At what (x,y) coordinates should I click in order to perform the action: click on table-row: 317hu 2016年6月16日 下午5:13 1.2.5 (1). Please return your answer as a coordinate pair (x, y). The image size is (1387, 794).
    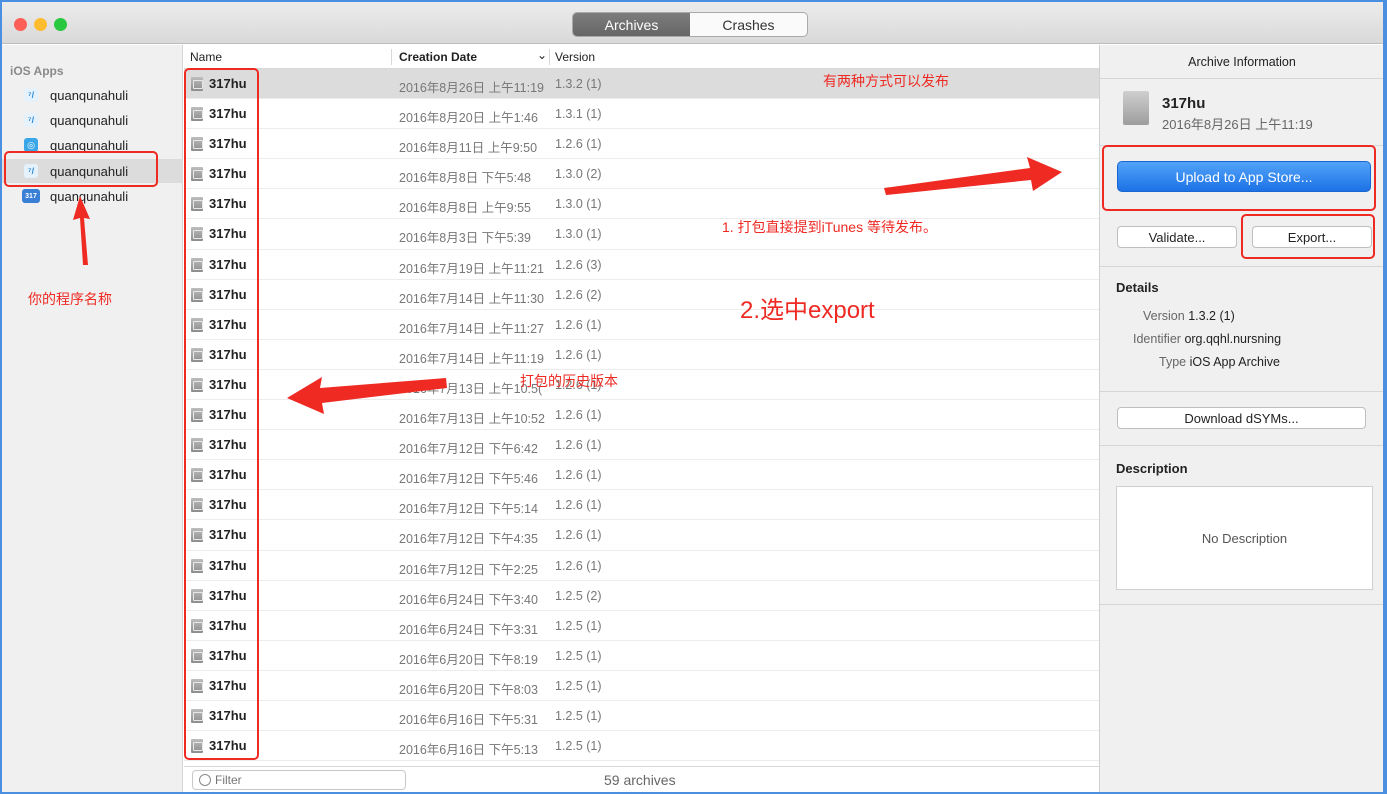
    Looking at the image, I should click on (641, 746).